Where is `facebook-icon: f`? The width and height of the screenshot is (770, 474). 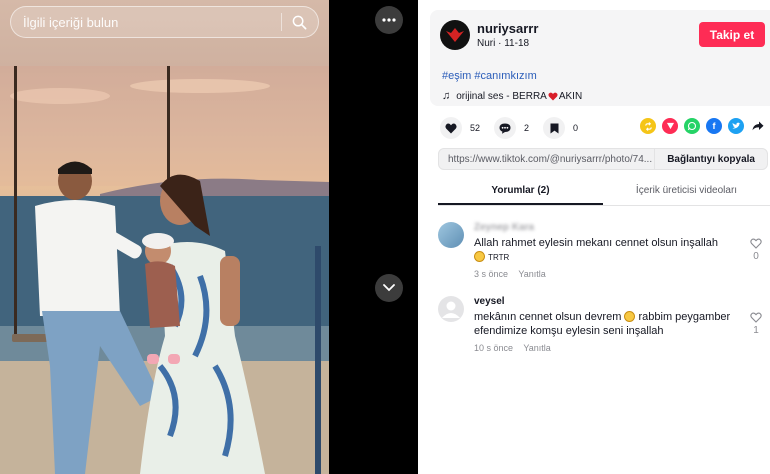
facebook-icon: f is located at coordinates (714, 126).